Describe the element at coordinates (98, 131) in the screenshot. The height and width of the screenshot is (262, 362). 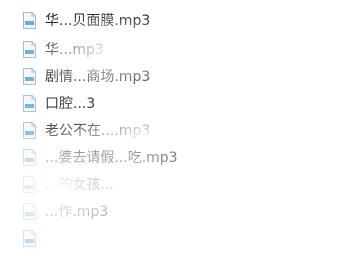
I see `file-name: 老公不在....mp3` at that location.